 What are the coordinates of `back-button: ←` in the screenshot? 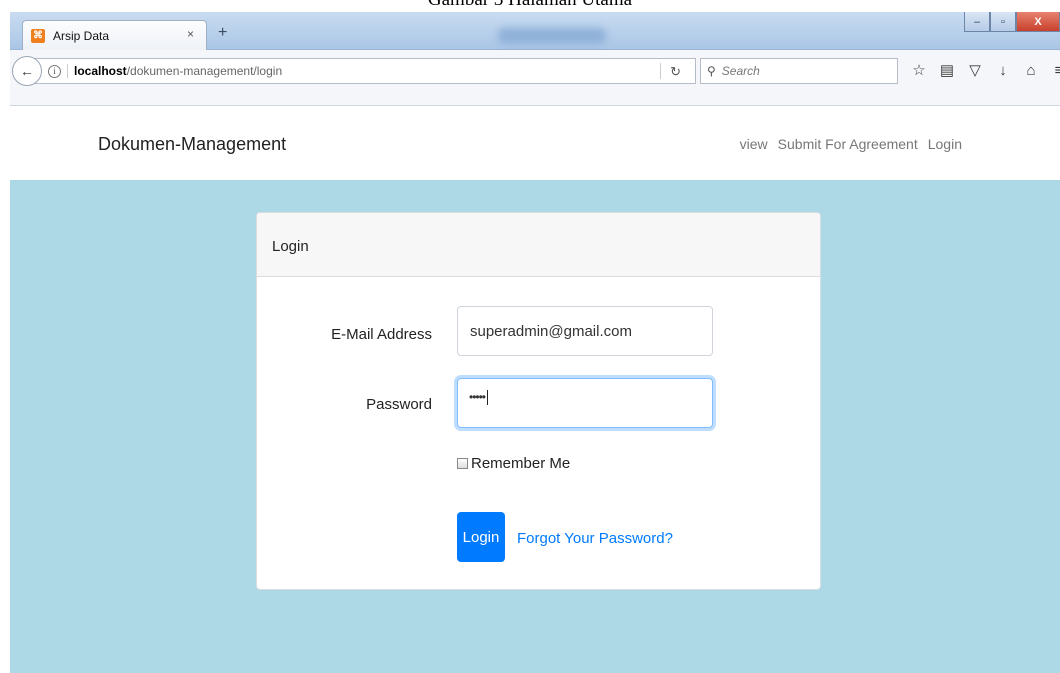 It's located at (27, 71).